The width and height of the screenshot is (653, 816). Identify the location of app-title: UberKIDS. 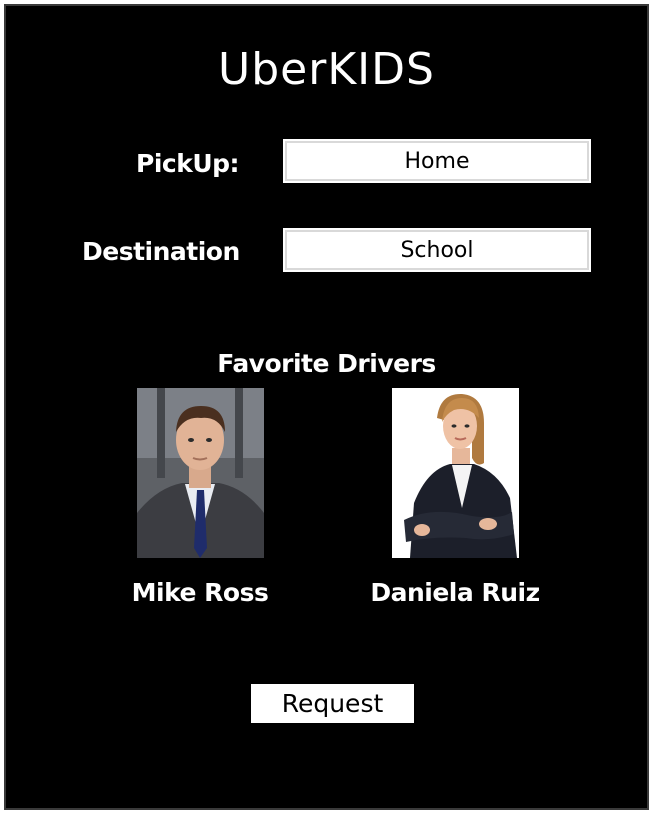
(326, 69).